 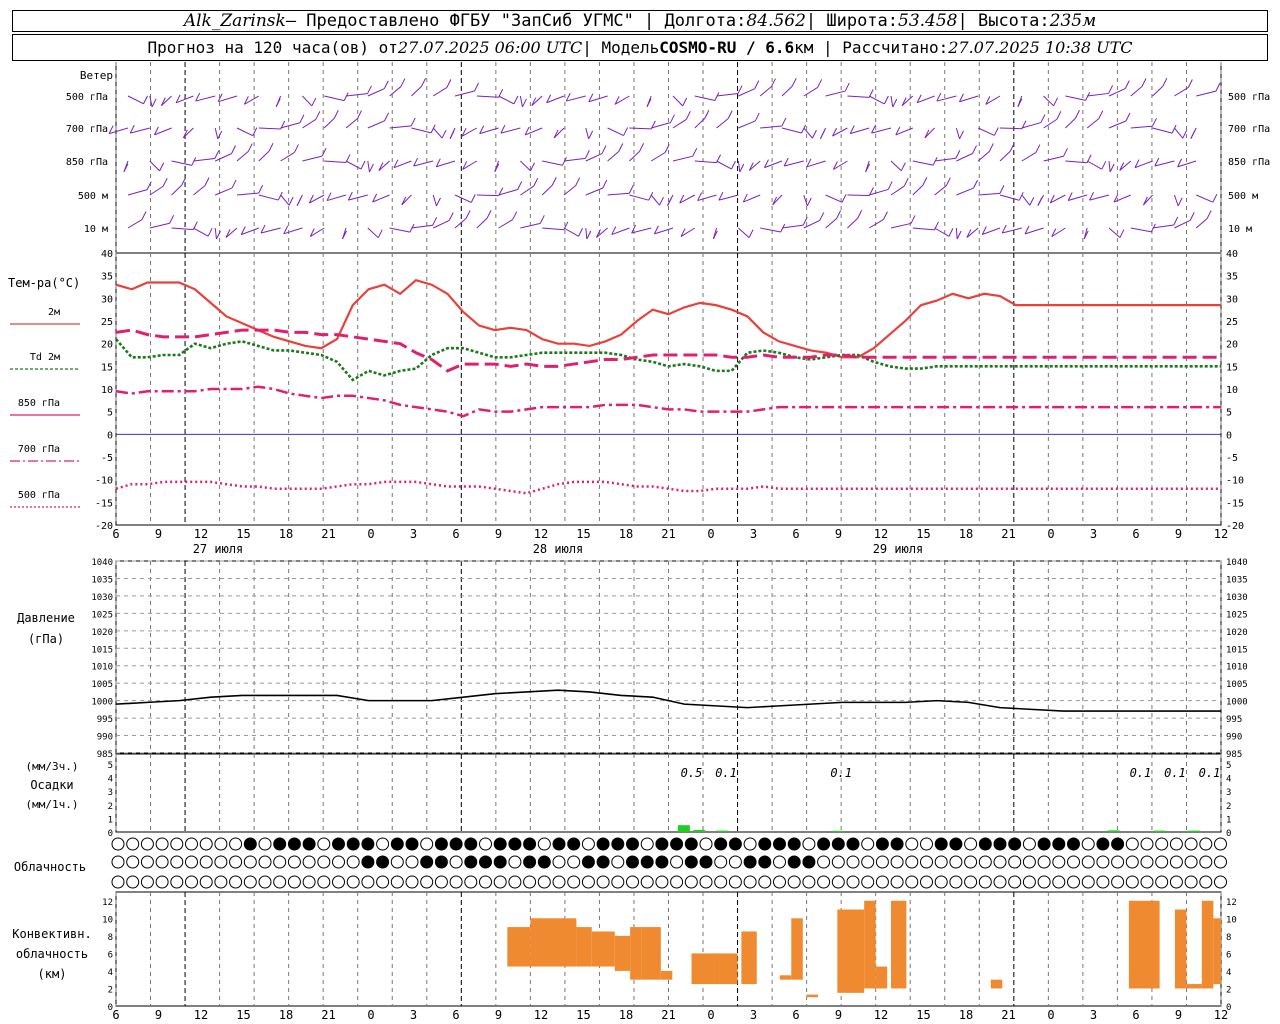 I want to click on wind-level-label: 10 м, so click(x=96, y=229).